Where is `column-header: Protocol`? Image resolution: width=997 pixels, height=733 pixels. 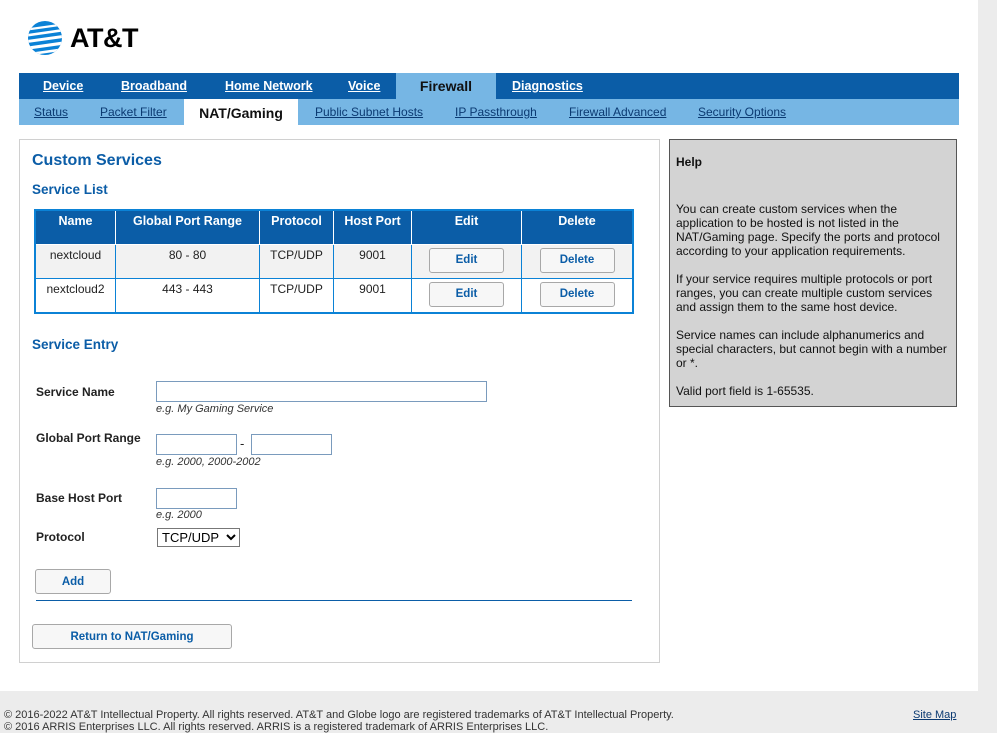 column-header: Protocol is located at coordinates (297, 228).